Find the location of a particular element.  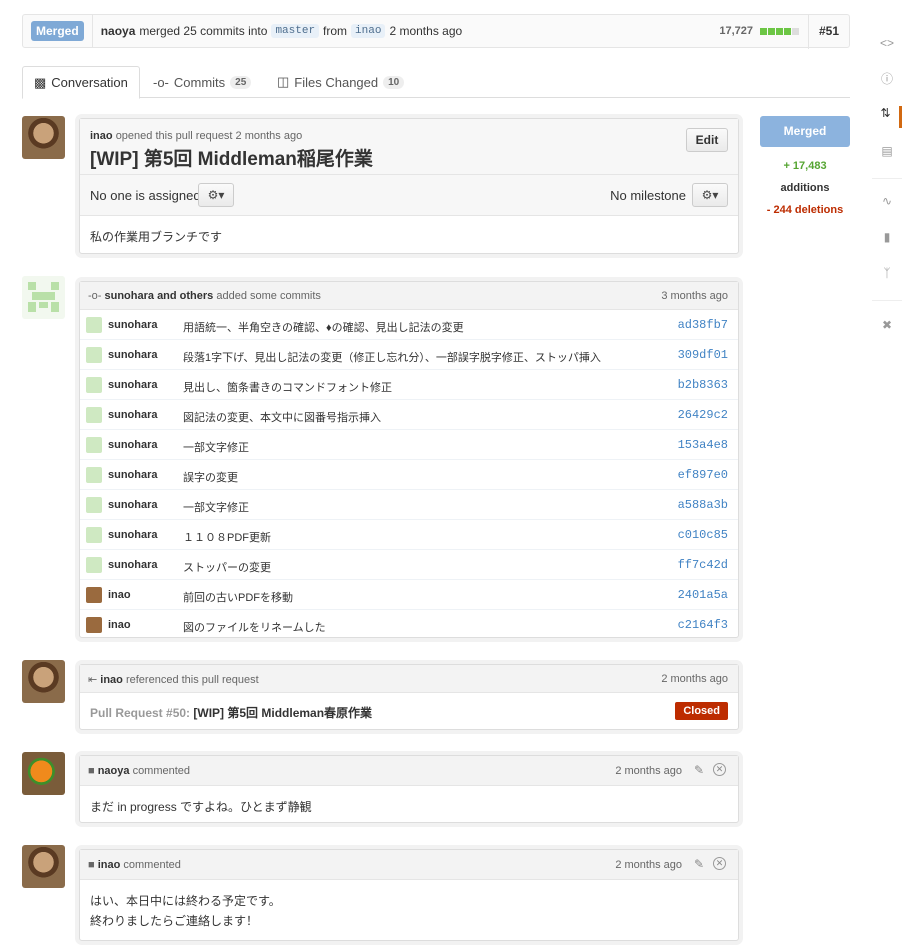

table-row: sunohara 誤字の変更 ef897e0 is located at coordinates (409, 475).